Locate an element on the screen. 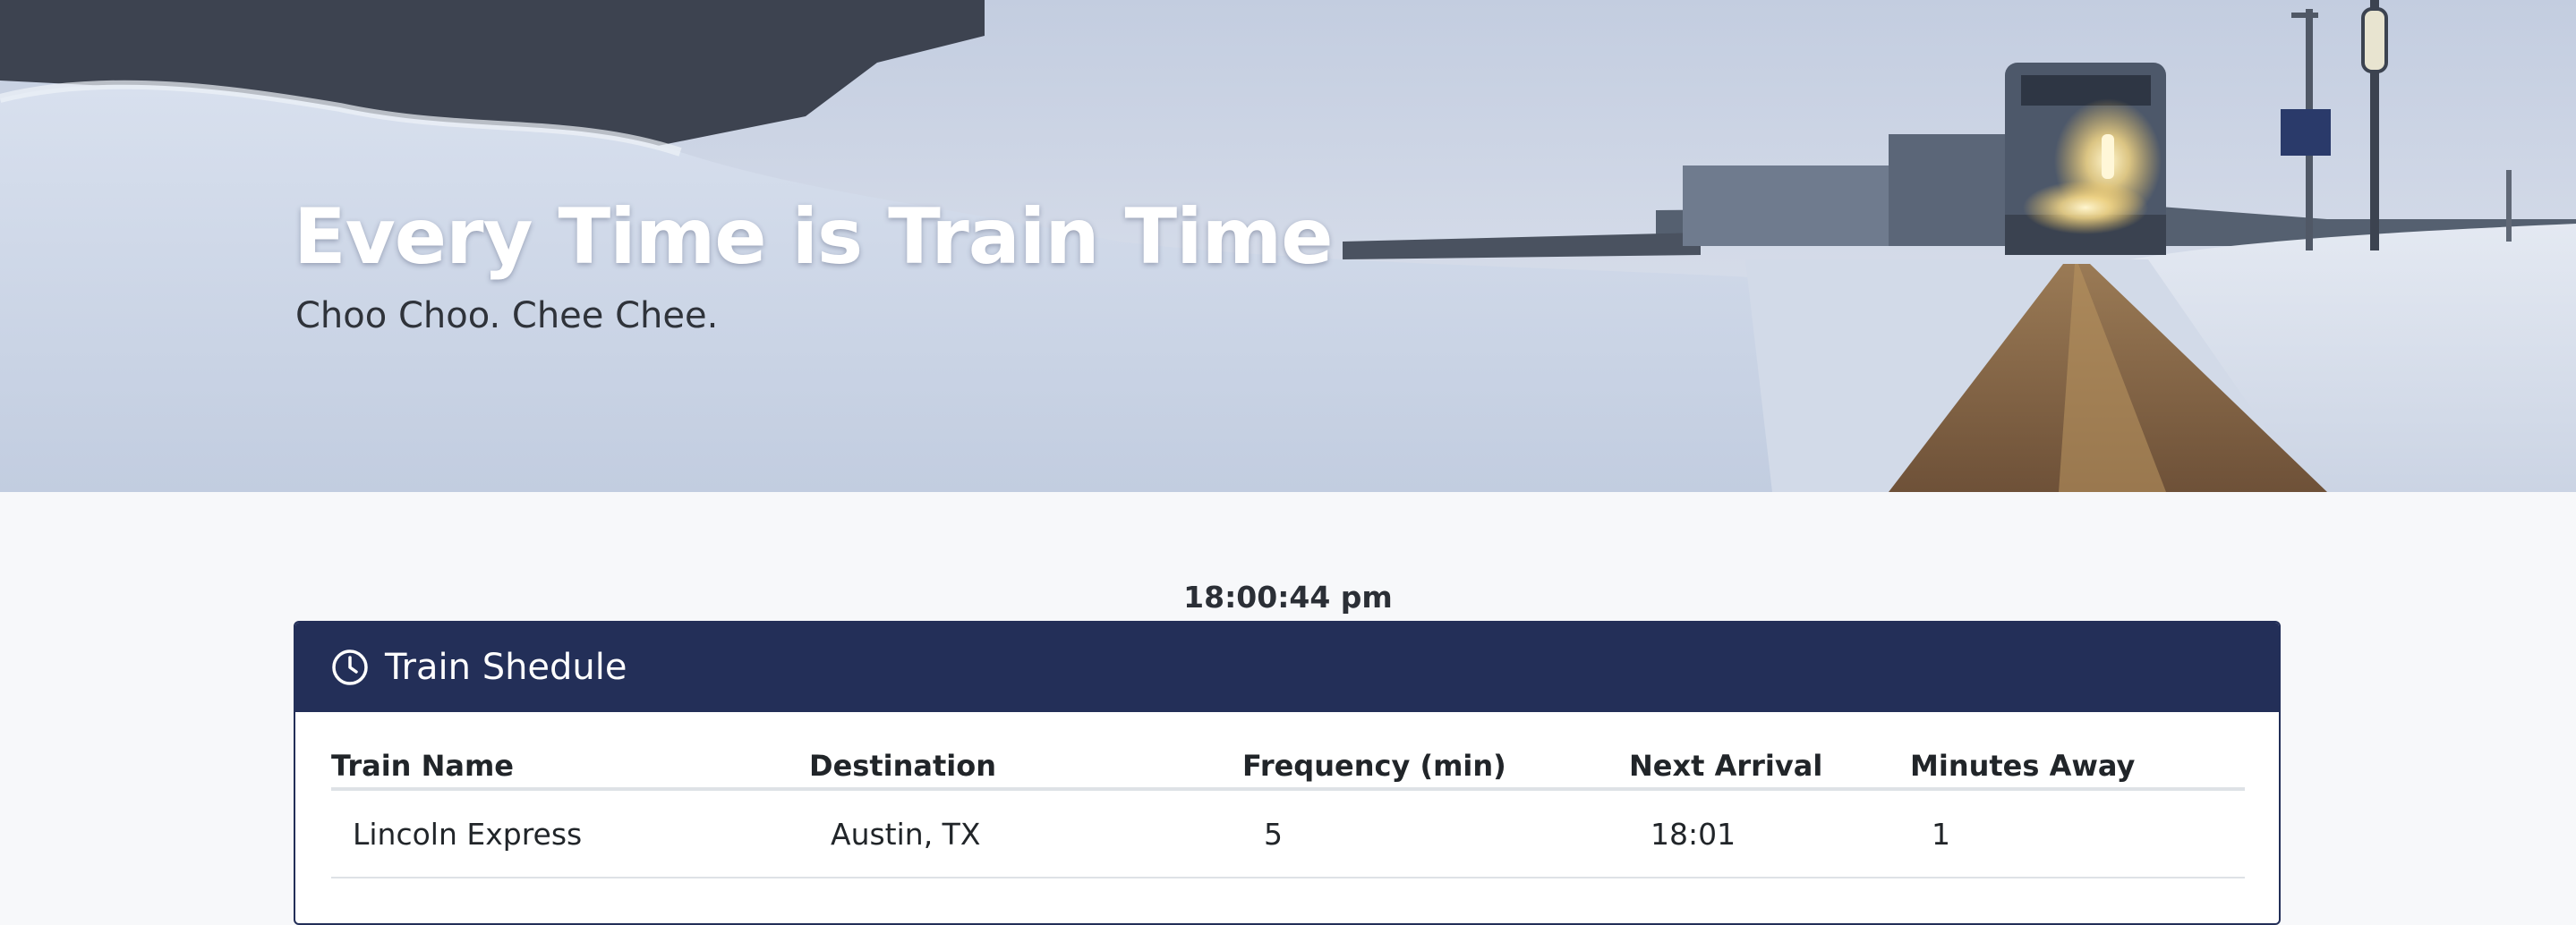 Image resolution: width=2576 pixels, height=925 pixels. hero-title: Every Time is Train Time is located at coordinates (814, 237).